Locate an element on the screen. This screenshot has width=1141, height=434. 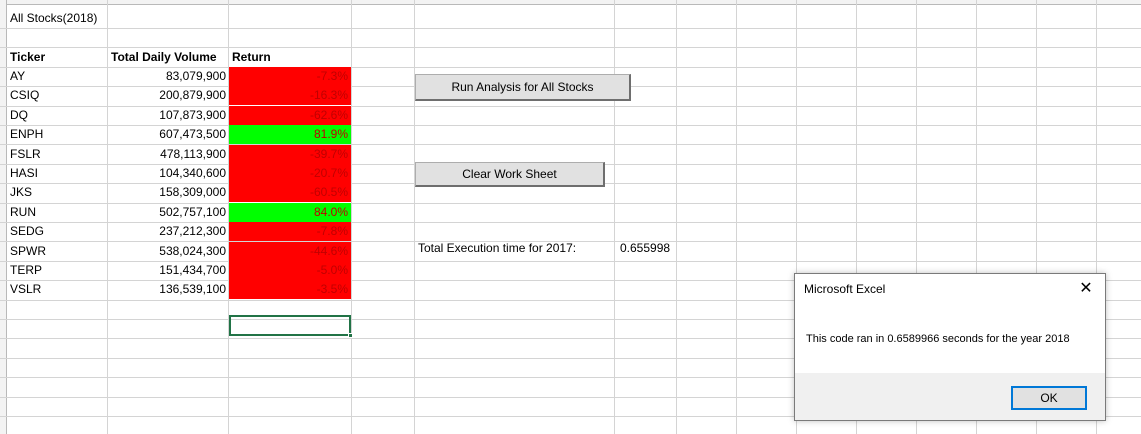
cell-volume: 107,873,900 is located at coordinates (168, 115).